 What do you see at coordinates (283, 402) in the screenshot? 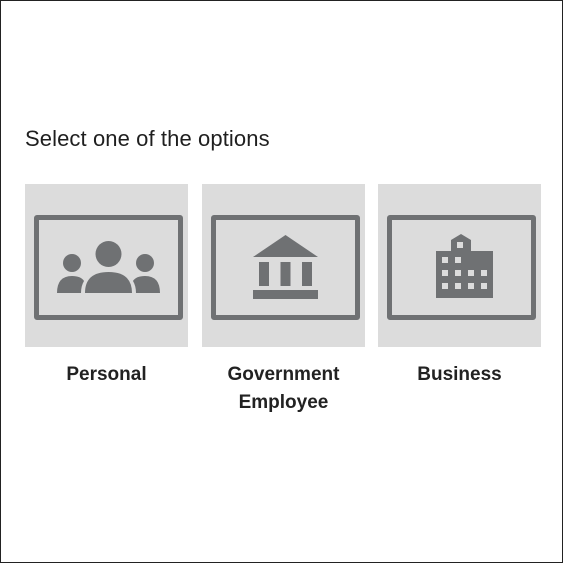
I see `option-label-line: Employee` at bounding box center [283, 402].